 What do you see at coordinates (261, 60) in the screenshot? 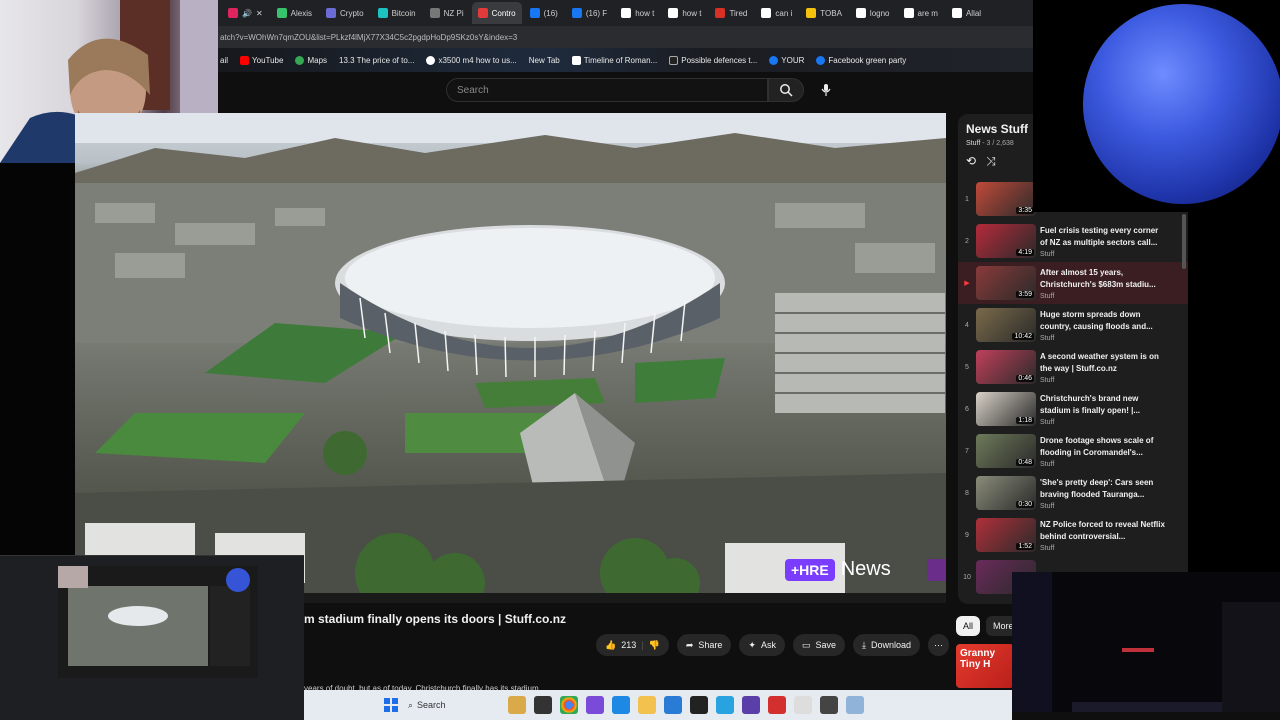
I see `bookmark: YouTube` at bounding box center [261, 60].